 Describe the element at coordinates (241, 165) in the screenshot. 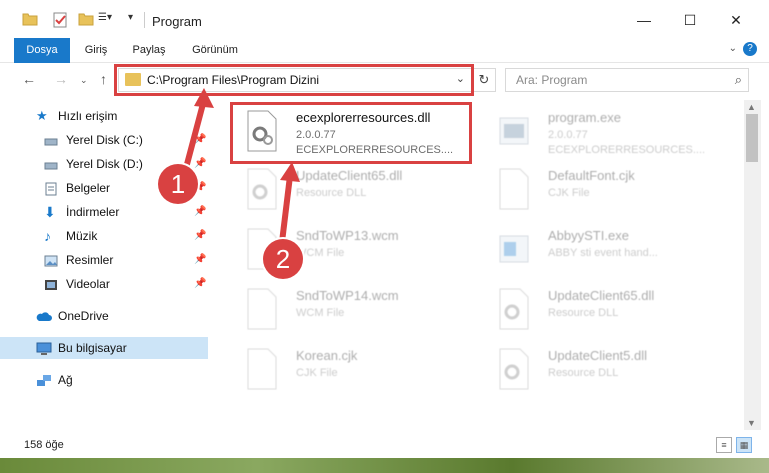

I see `annotation-arrows` at that location.